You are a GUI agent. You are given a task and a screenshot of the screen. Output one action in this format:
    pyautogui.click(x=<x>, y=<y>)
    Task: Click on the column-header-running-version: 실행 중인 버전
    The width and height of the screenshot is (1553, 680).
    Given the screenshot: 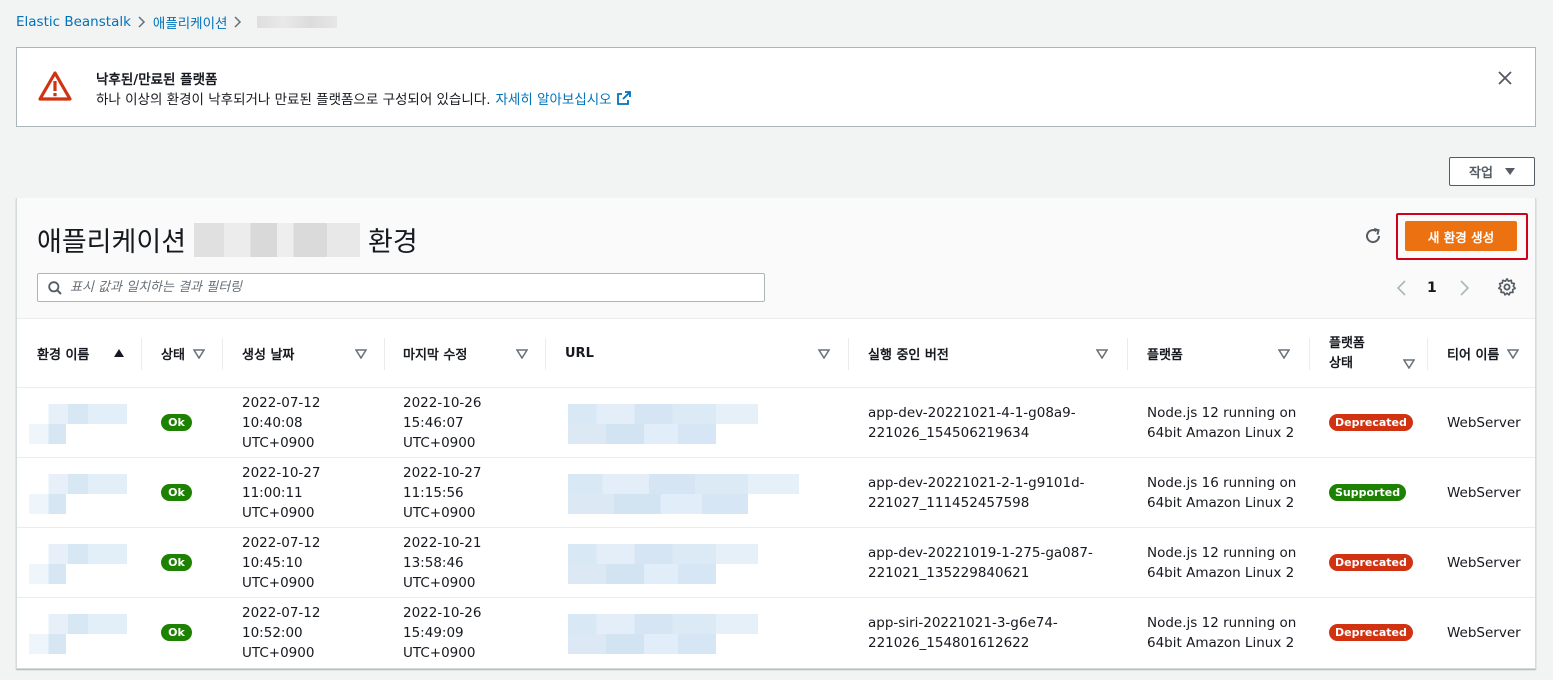 What is the action you would take?
    pyautogui.click(x=990, y=353)
    